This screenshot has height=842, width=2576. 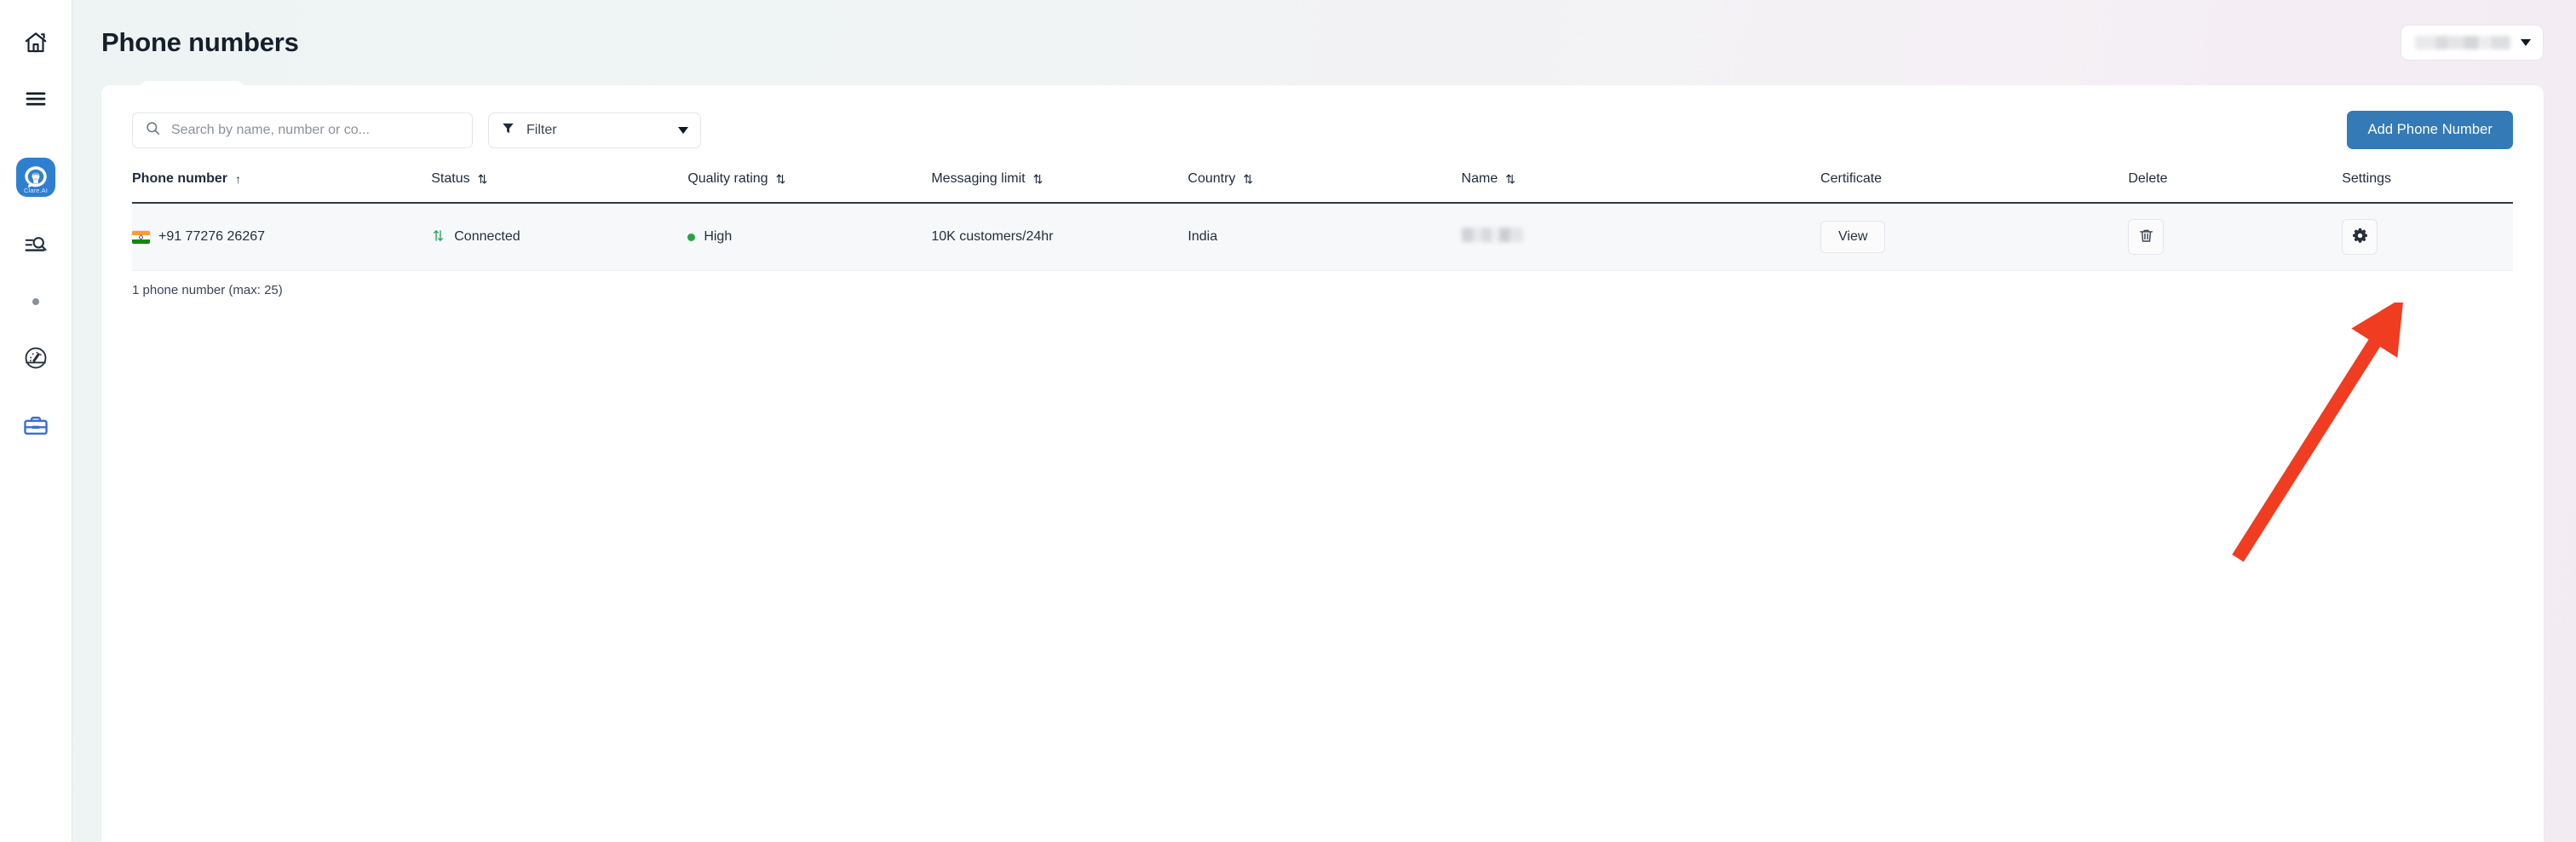 I want to click on column-label: Delete, so click(x=2148, y=178).